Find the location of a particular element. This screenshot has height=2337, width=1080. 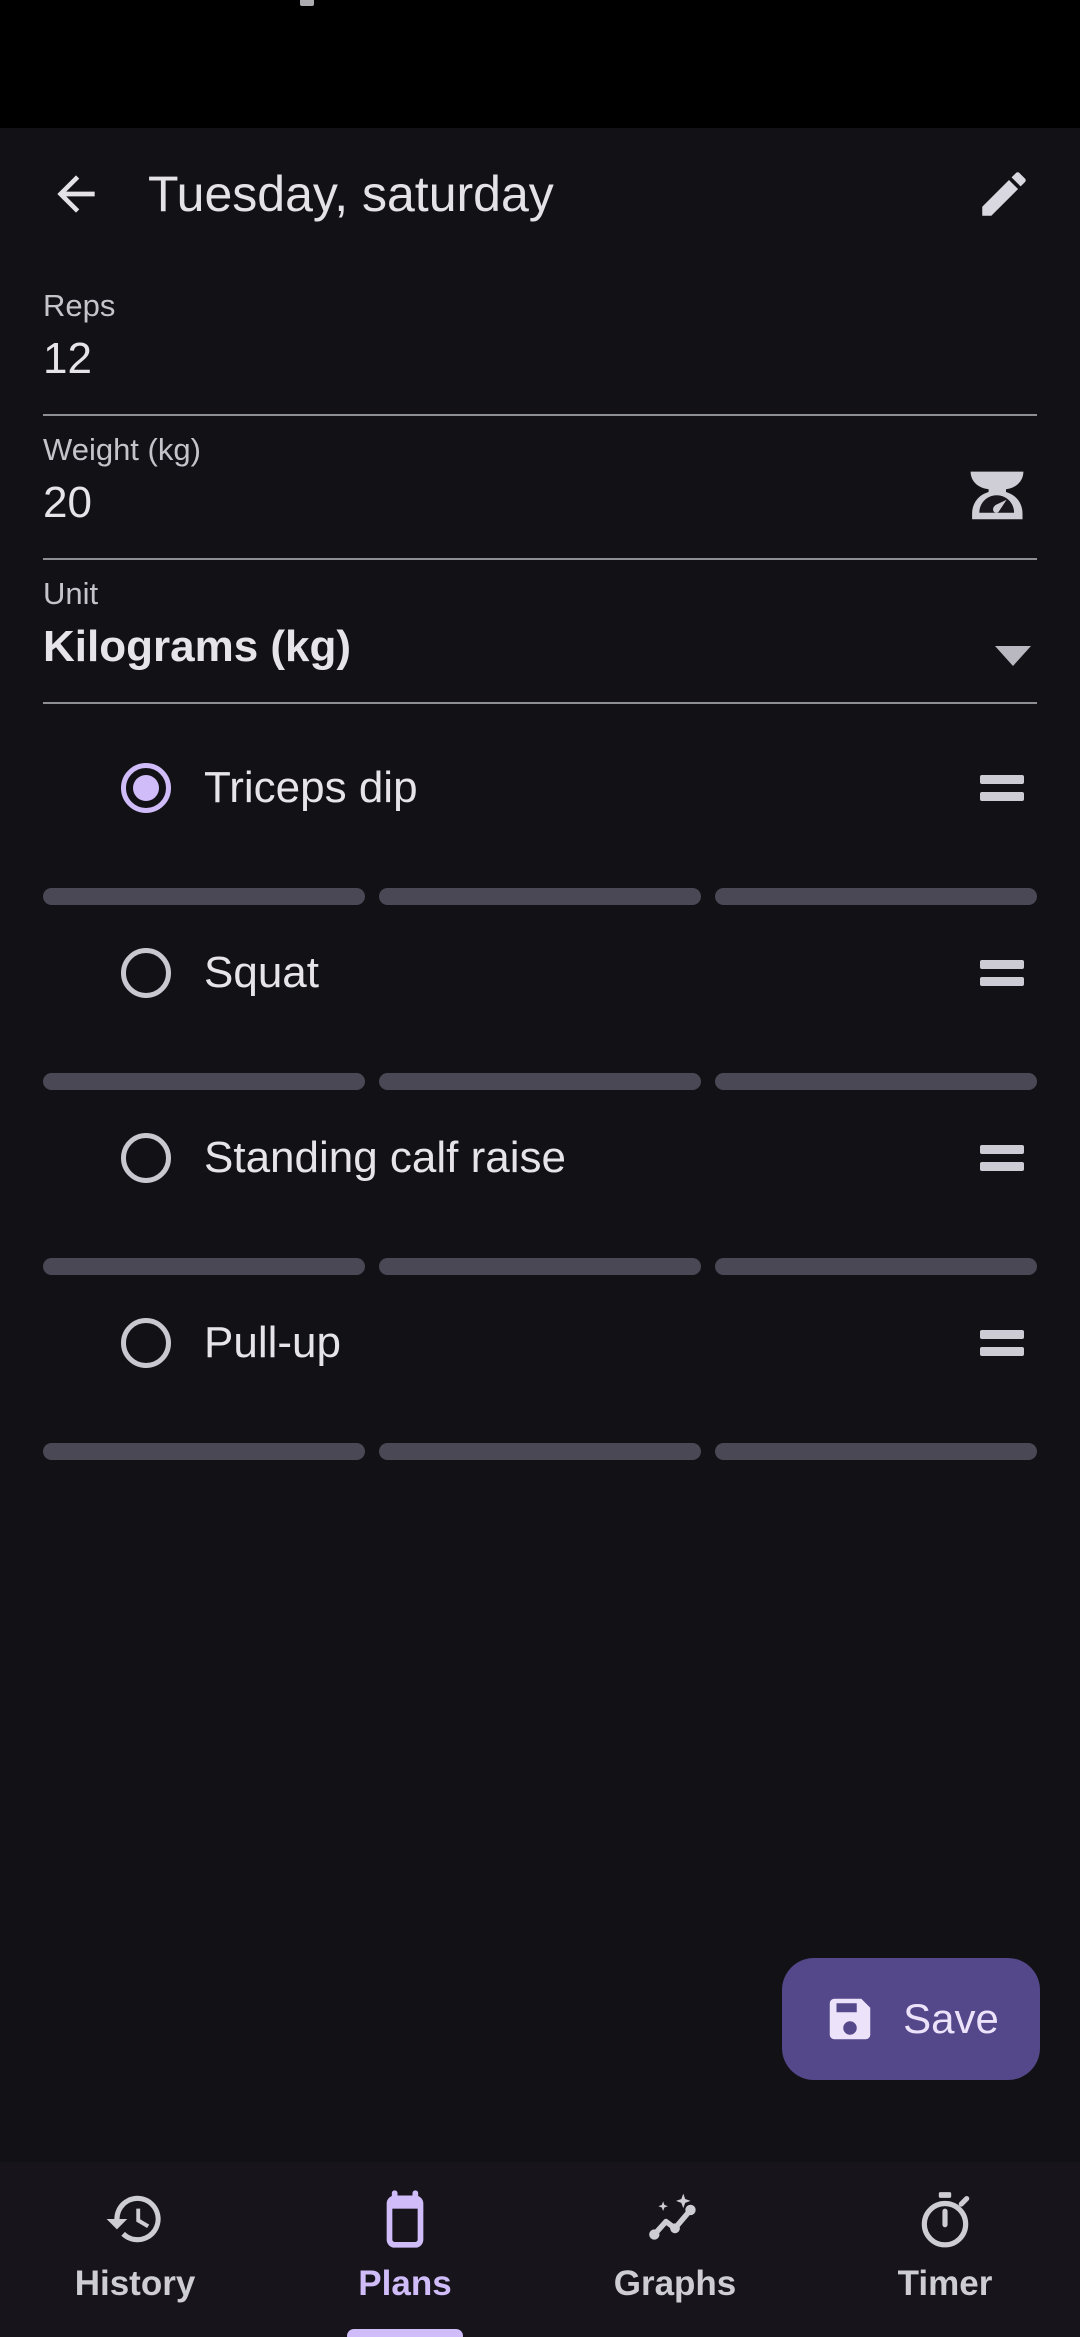

exercise-row: Standing calf raise is located at coordinates (540, 1158).